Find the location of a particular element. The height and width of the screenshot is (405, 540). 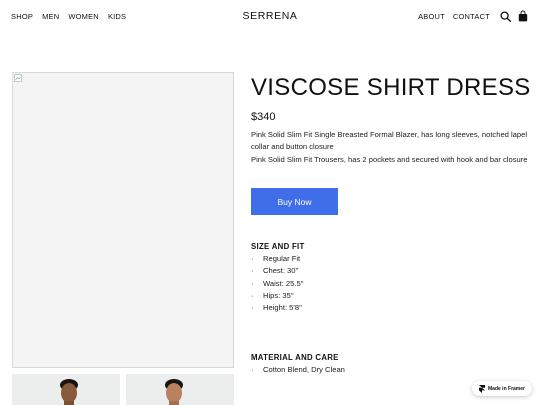

shopping-bag-icon is located at coordinates (523, 16).